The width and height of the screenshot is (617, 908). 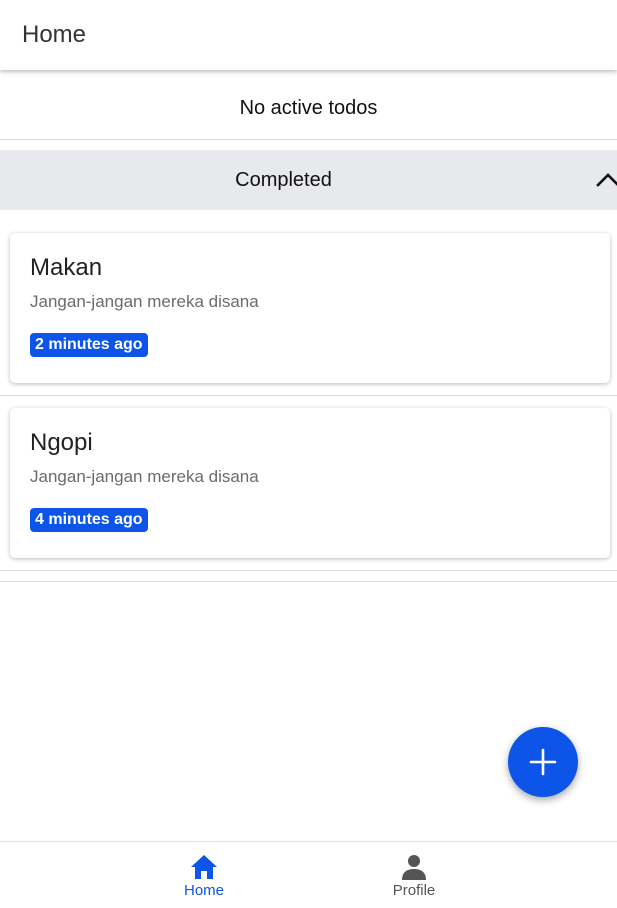 I want to click on bottom-navigation: Home Profile, so click(x=308, y=874).